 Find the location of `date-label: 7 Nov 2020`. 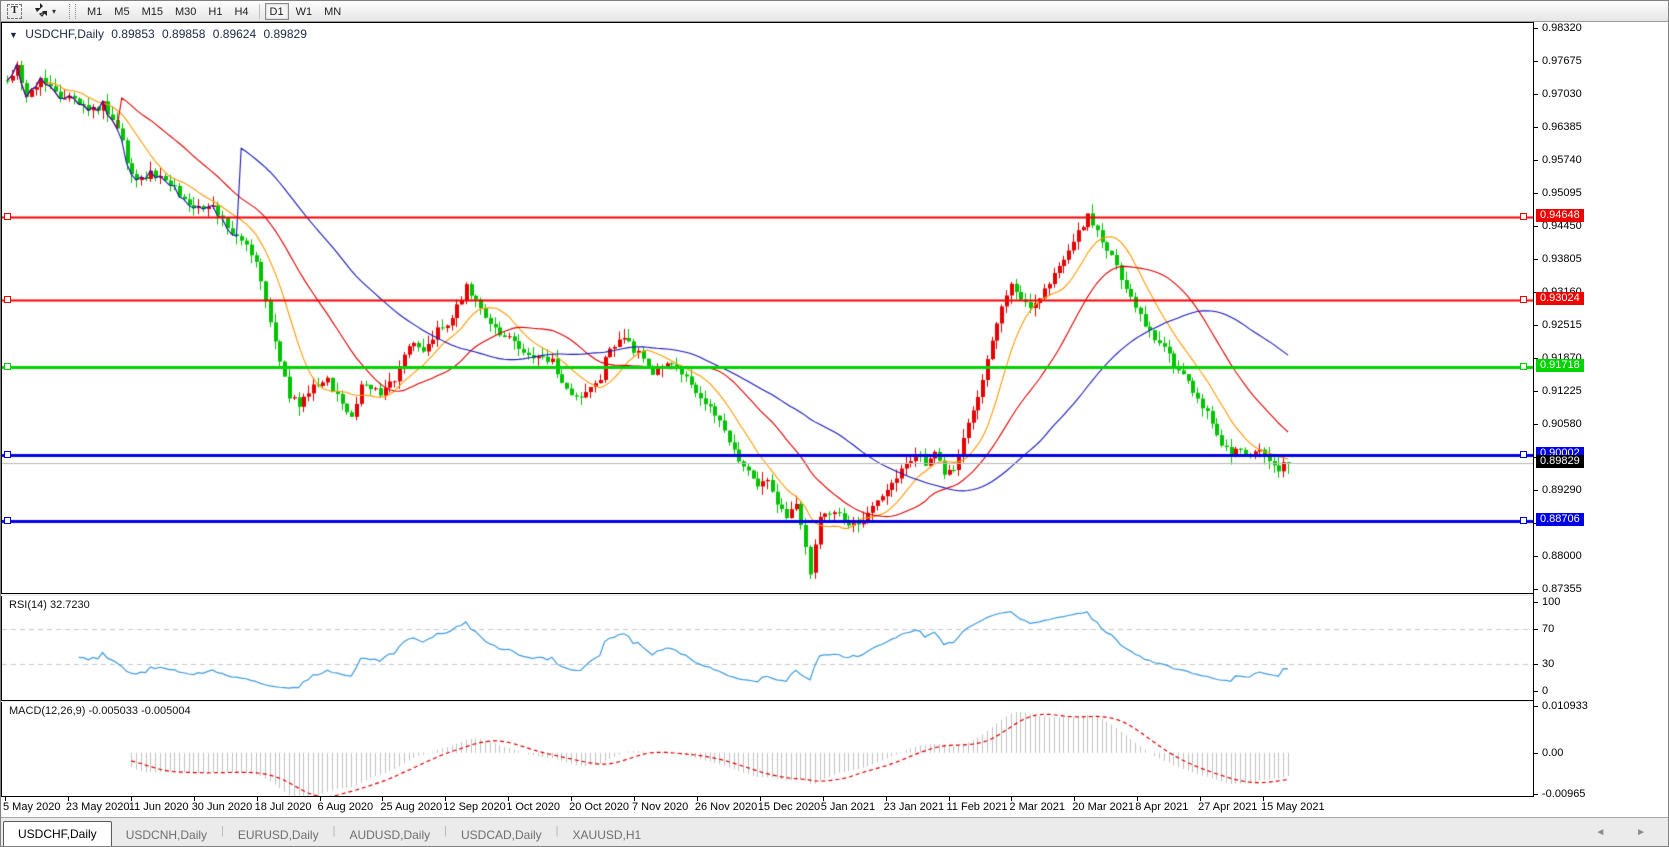

date-label: 7 Nov 2020 is located at coordinates (660, 807).